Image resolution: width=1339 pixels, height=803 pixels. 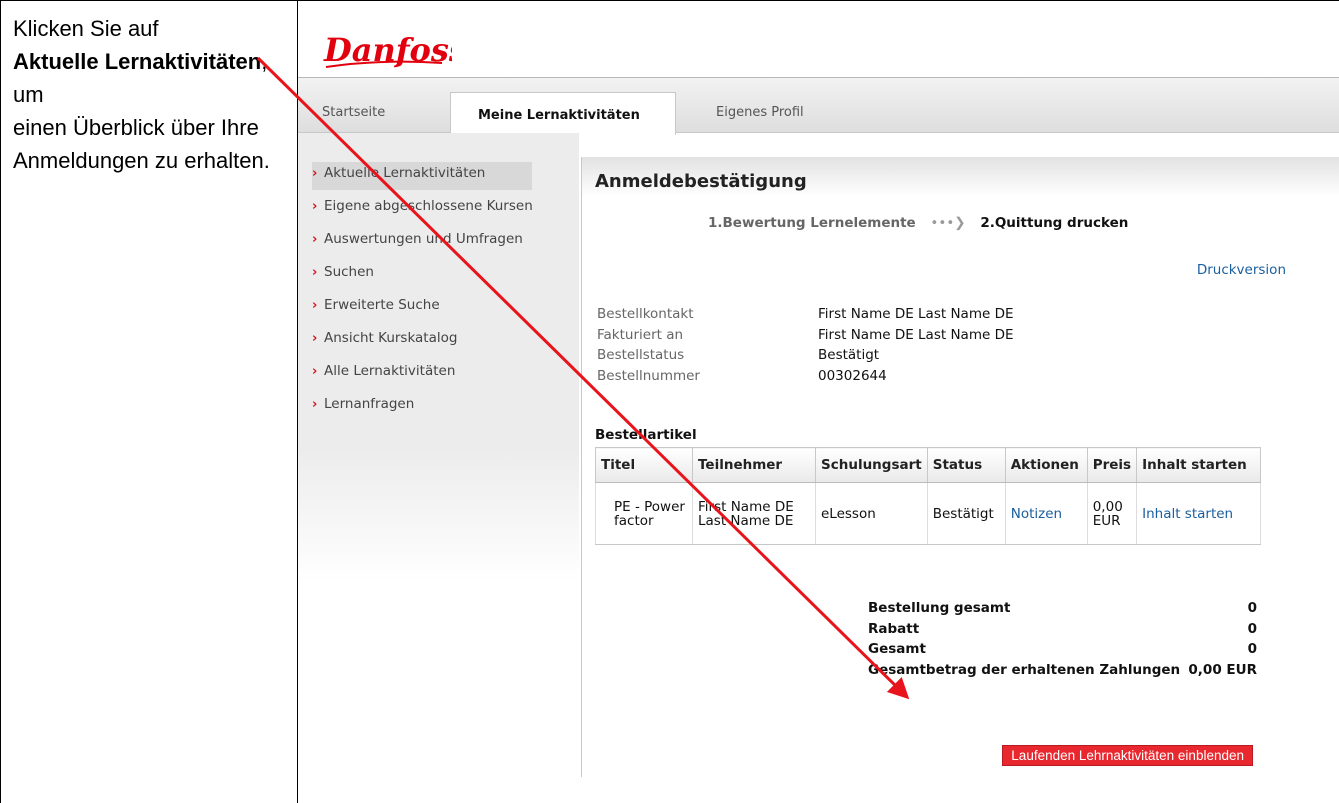 I want to click on tab-eigenes-profil: Eigenes Profil, so click(x=760, y=112).